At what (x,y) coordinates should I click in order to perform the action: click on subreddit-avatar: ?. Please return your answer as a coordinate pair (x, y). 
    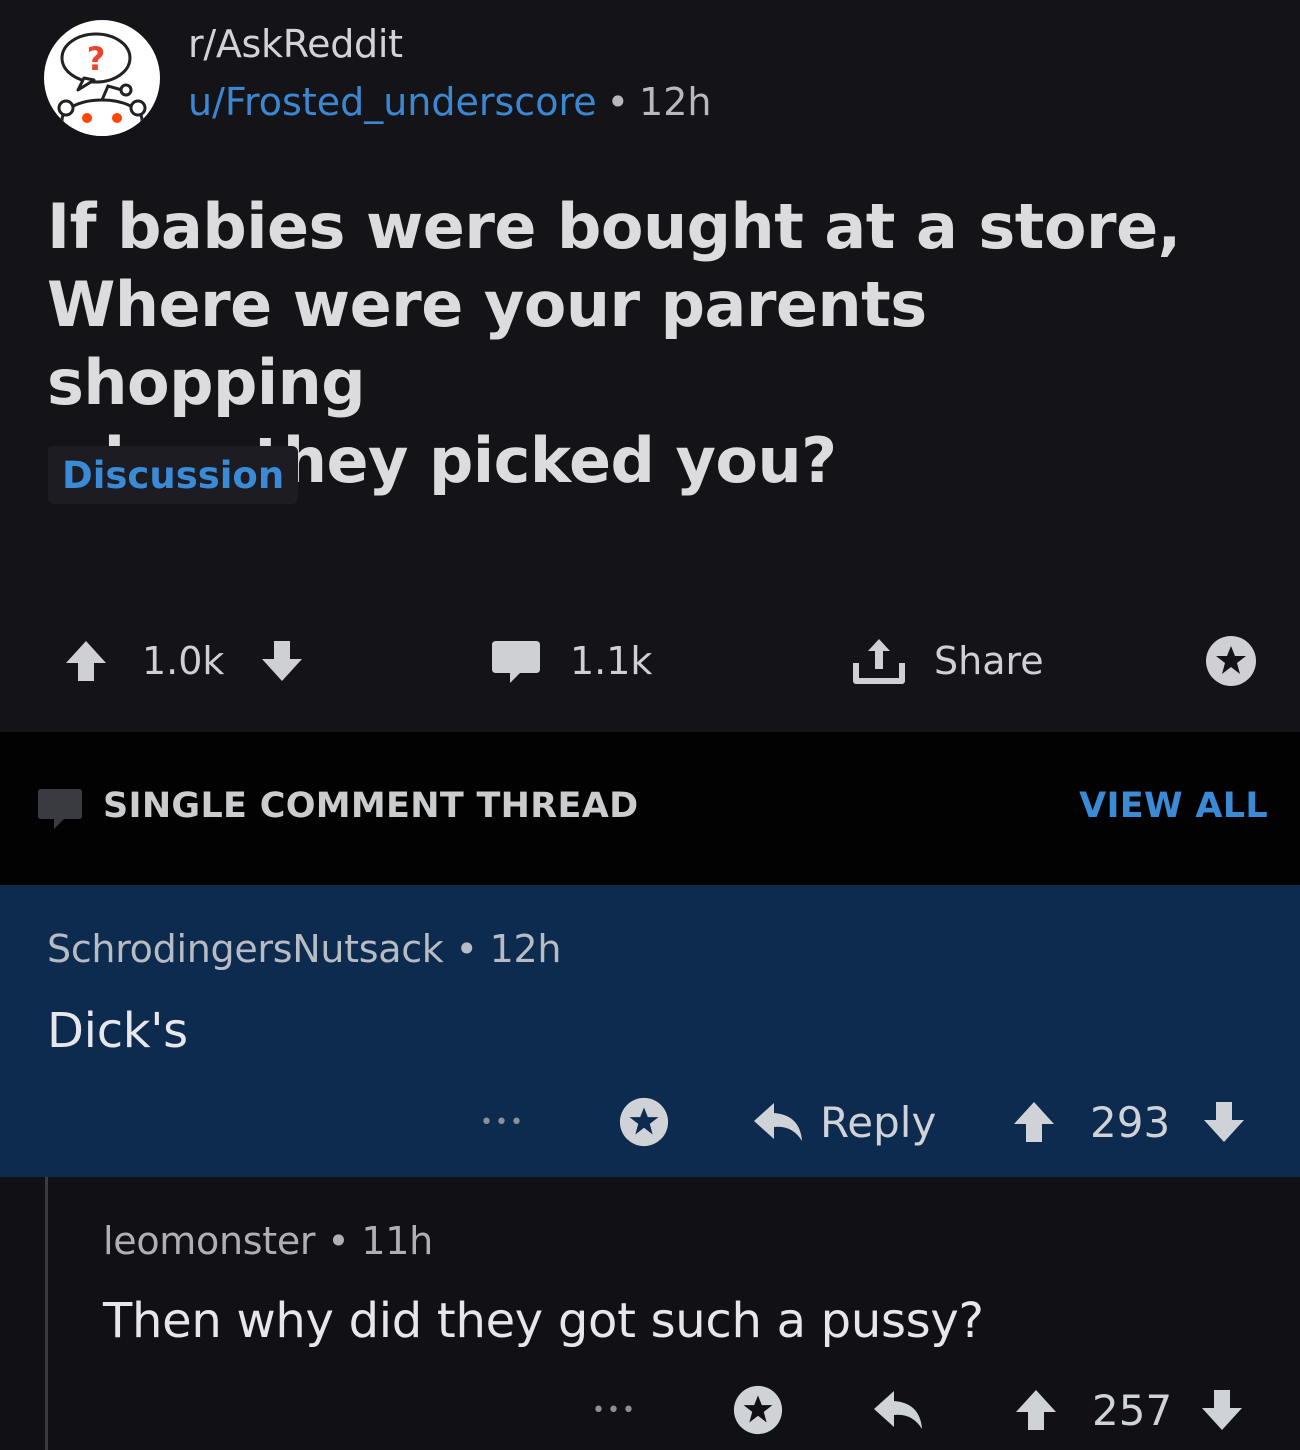
    Looking at the image, I should click on (102, 78).